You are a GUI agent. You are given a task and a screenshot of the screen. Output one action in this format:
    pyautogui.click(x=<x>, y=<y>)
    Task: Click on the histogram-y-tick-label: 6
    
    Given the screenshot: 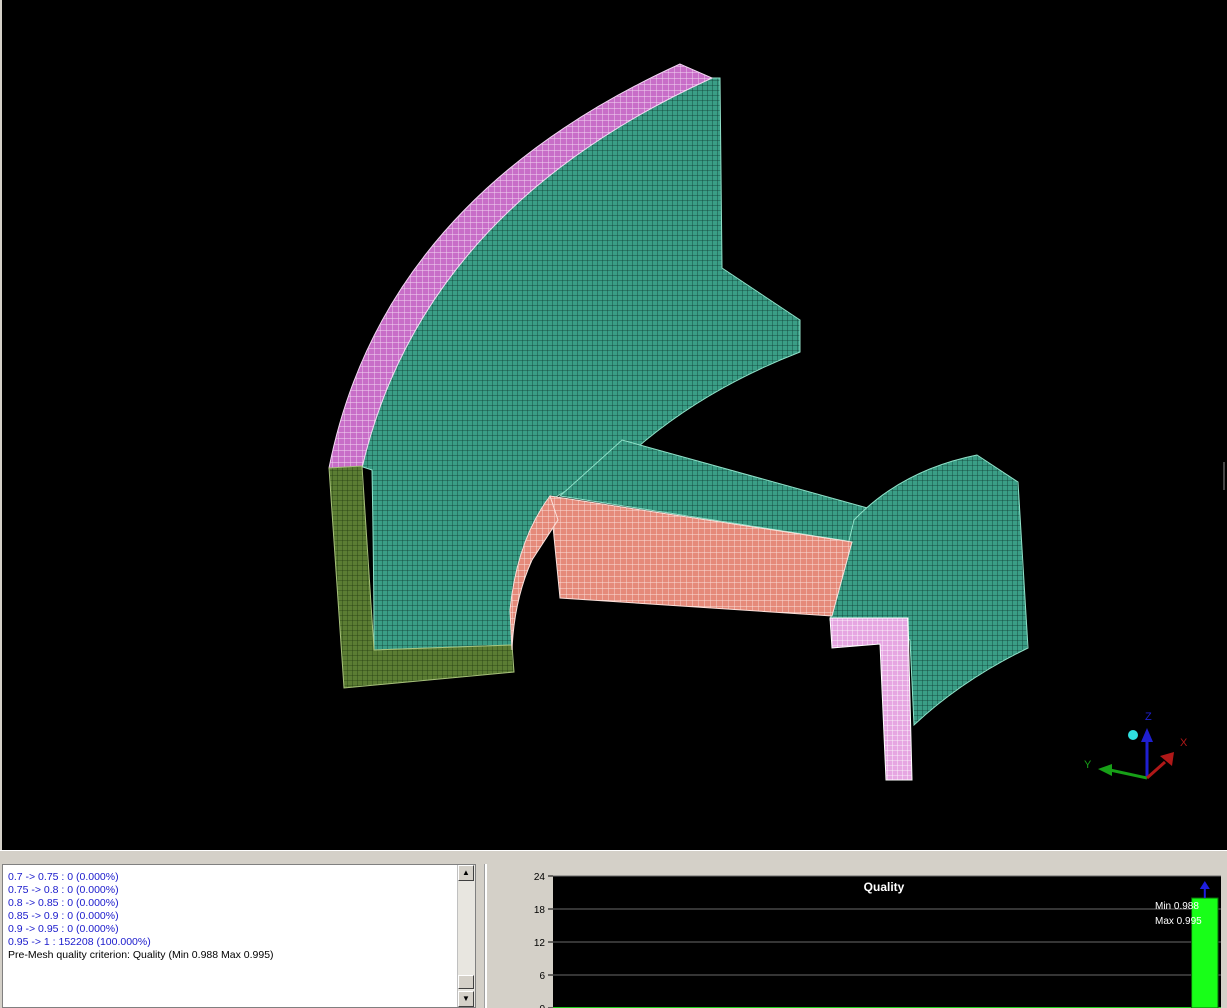 What is the action you would take?
    pyautogui.click(x=542, y=976)
    